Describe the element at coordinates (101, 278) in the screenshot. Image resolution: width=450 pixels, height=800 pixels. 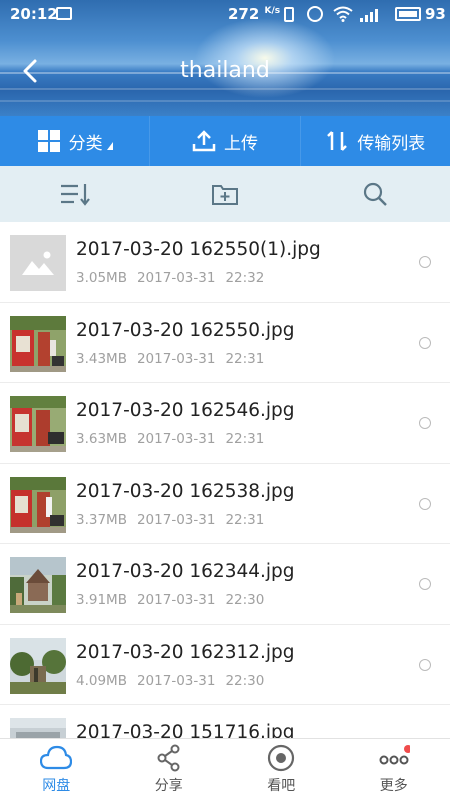
I see `file-size: 3.05MB` at that location.